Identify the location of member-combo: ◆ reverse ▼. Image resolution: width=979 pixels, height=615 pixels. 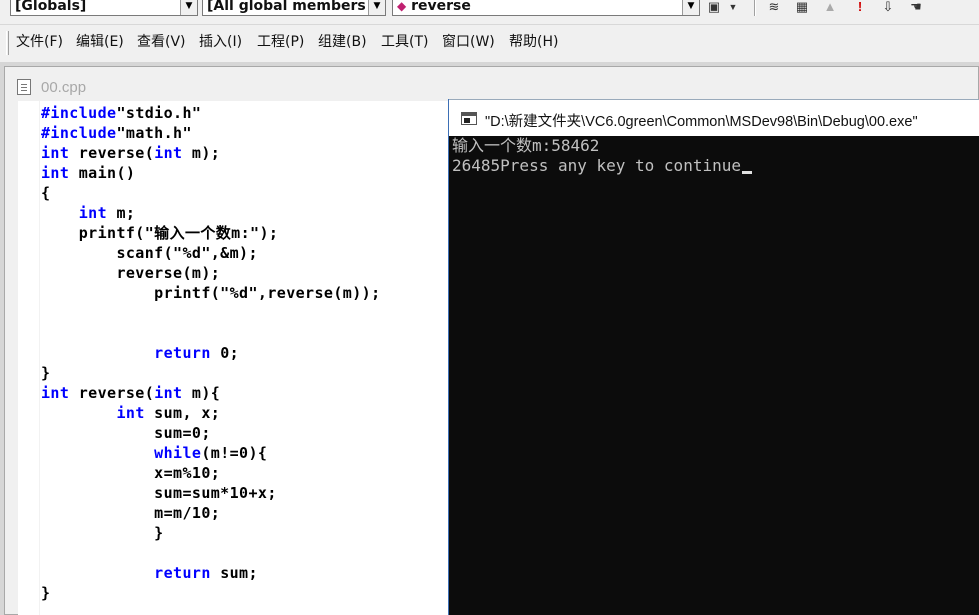
(546, 8).